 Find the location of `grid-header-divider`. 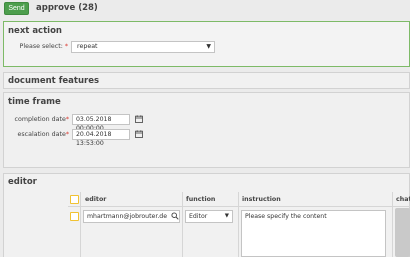

grid-header-divider is located at coordinates (239, 206).